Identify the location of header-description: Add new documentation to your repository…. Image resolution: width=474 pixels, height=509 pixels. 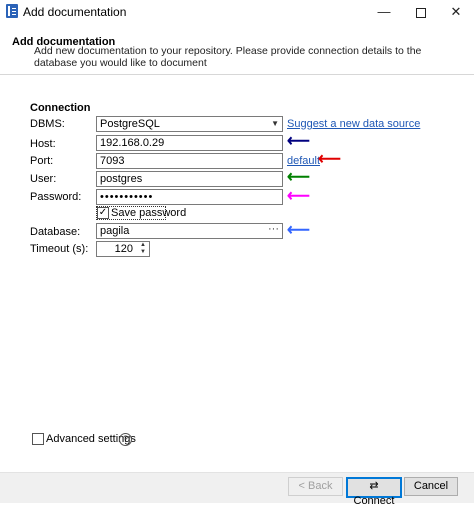
(228, 57).